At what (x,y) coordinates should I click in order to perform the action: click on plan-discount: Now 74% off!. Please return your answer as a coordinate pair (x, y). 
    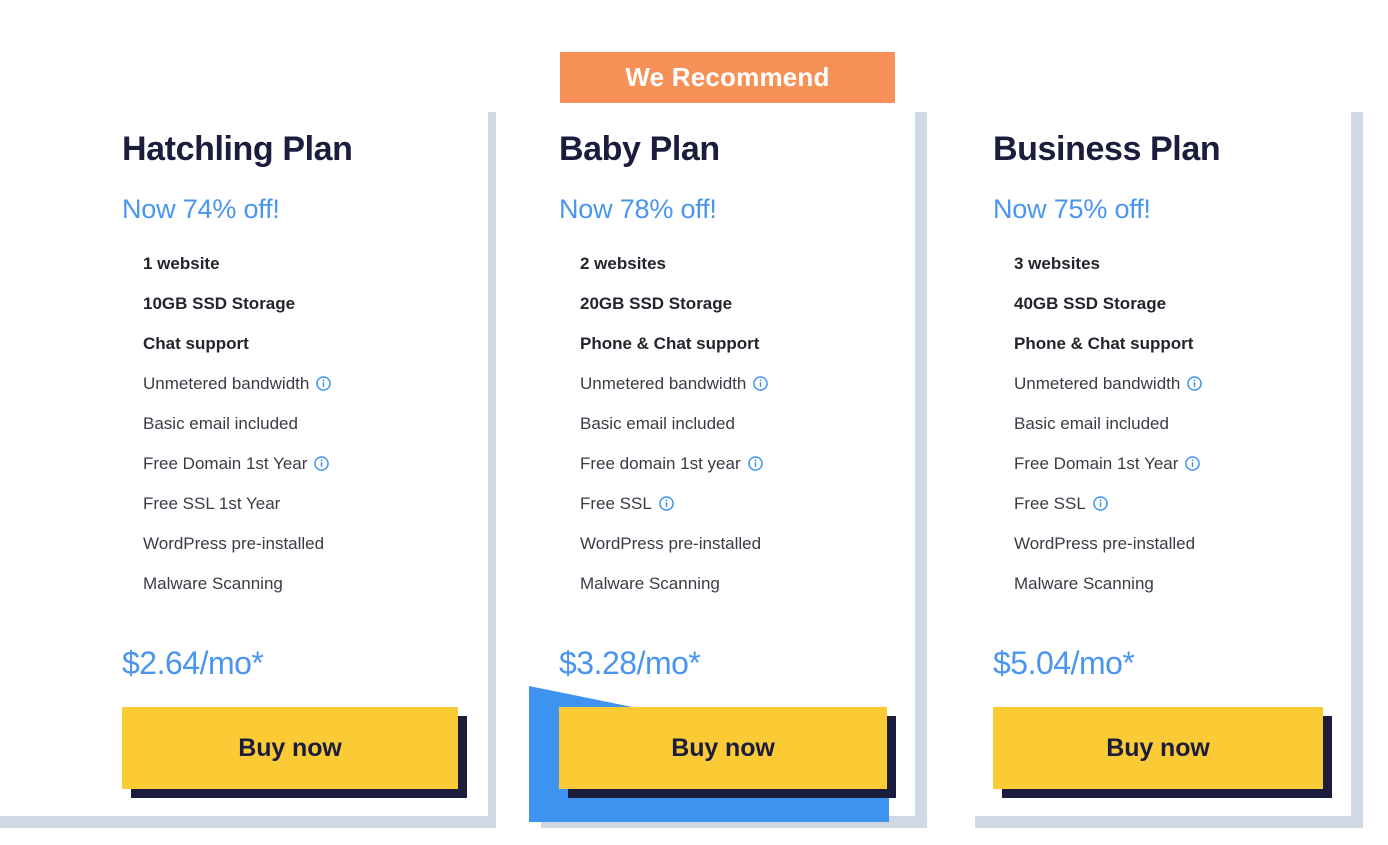
    Looking at the image, I should click on (201, 208).